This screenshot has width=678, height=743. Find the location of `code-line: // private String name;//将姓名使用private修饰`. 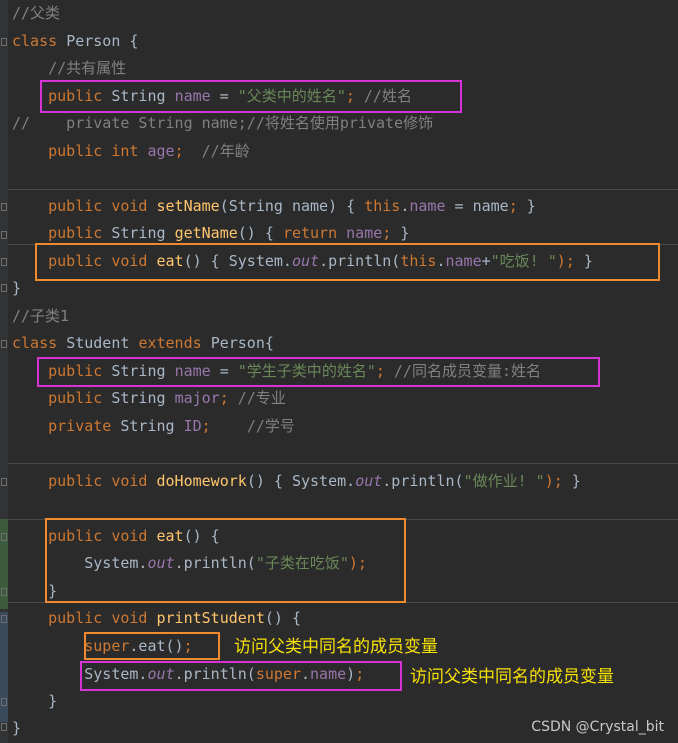

code-line: // private String name;//将姓名使用private修饰 is located at coordinates (222, 123).